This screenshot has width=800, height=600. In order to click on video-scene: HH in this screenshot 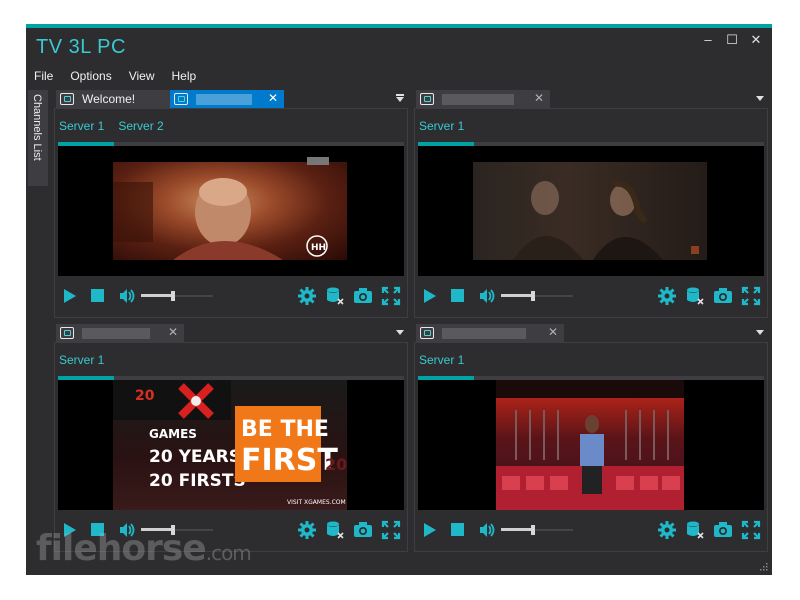, I will do `click(220, 219)`.